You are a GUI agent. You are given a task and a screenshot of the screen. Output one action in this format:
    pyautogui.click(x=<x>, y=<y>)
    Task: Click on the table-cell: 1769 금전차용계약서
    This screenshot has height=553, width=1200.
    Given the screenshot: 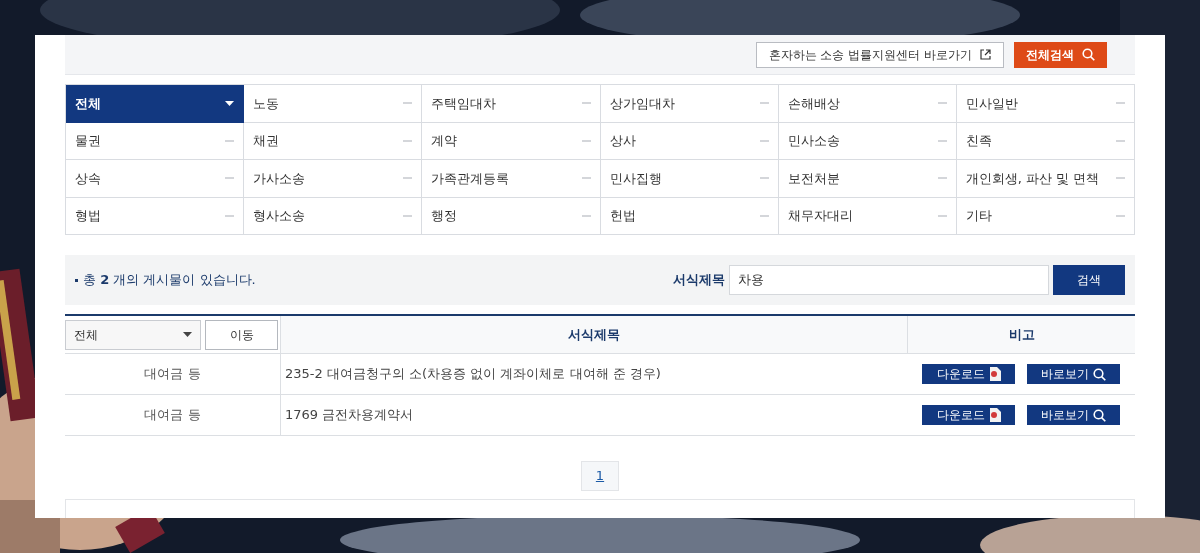 What is the action you would take?
    pyautogui.click(x=593, y=415)
    